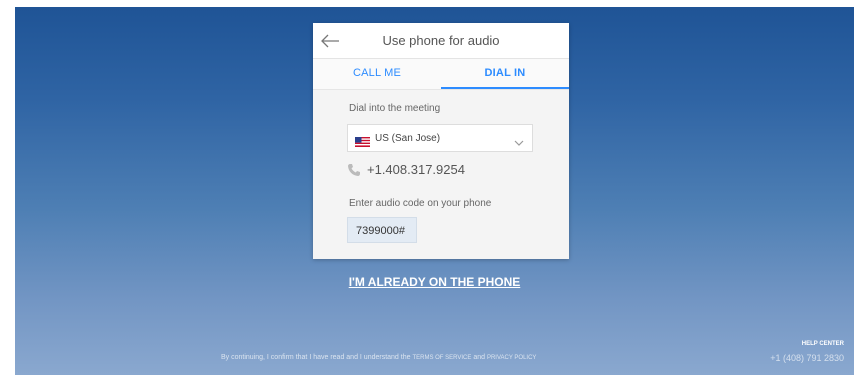 The image size is (854, 375). What do you see at coordinates (479, 357) in the screenshot?
I see `footer-and: and` at bounding box center [479, 357].